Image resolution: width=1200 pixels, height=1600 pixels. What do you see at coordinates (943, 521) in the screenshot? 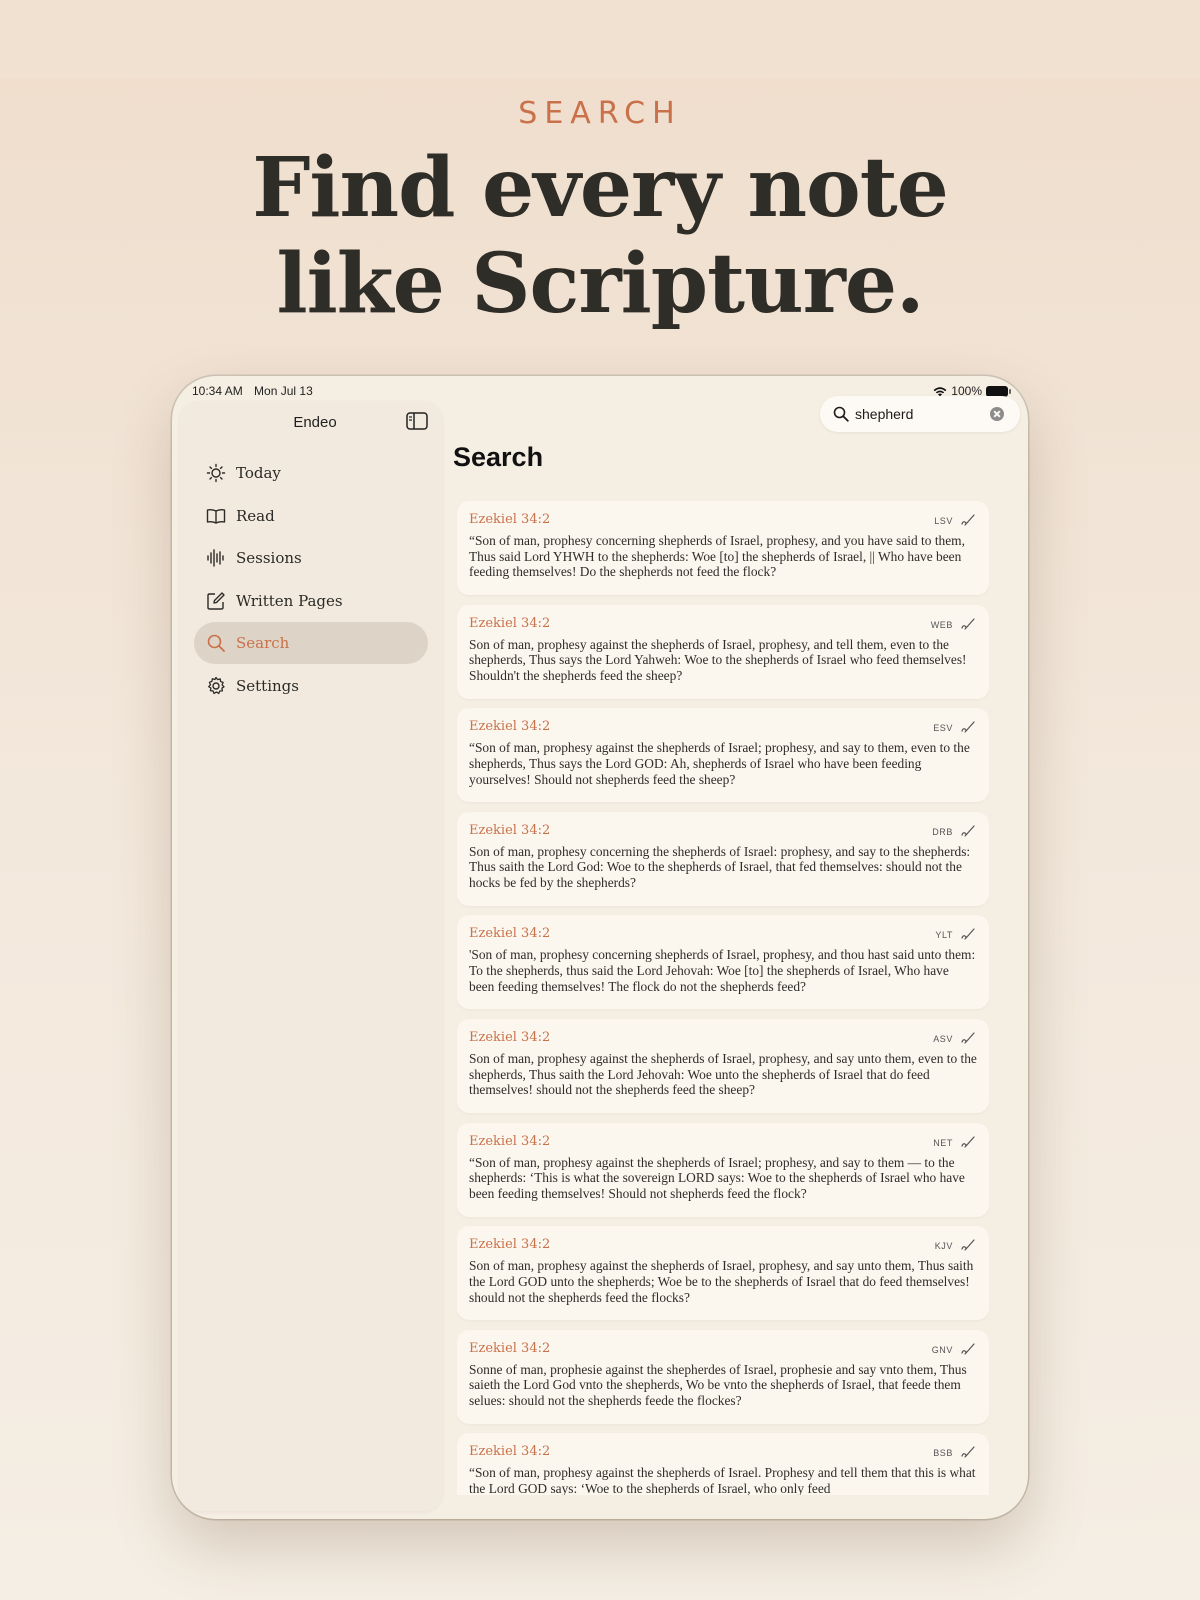
I see `version-badge: LSV` at bounding box center [943, 521].